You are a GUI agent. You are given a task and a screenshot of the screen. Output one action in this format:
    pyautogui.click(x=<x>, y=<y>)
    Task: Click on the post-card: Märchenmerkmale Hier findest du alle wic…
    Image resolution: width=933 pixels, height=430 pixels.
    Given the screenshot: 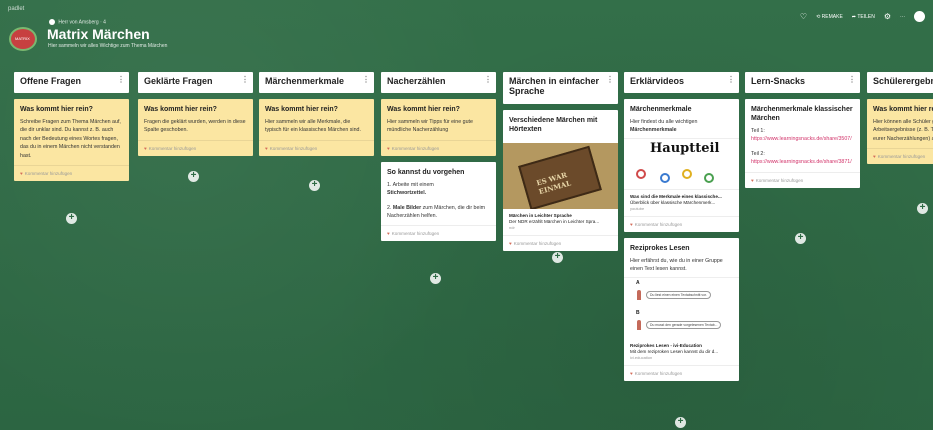 What is the action you would take?
    pyautogui.click(x=681, y=165)
    